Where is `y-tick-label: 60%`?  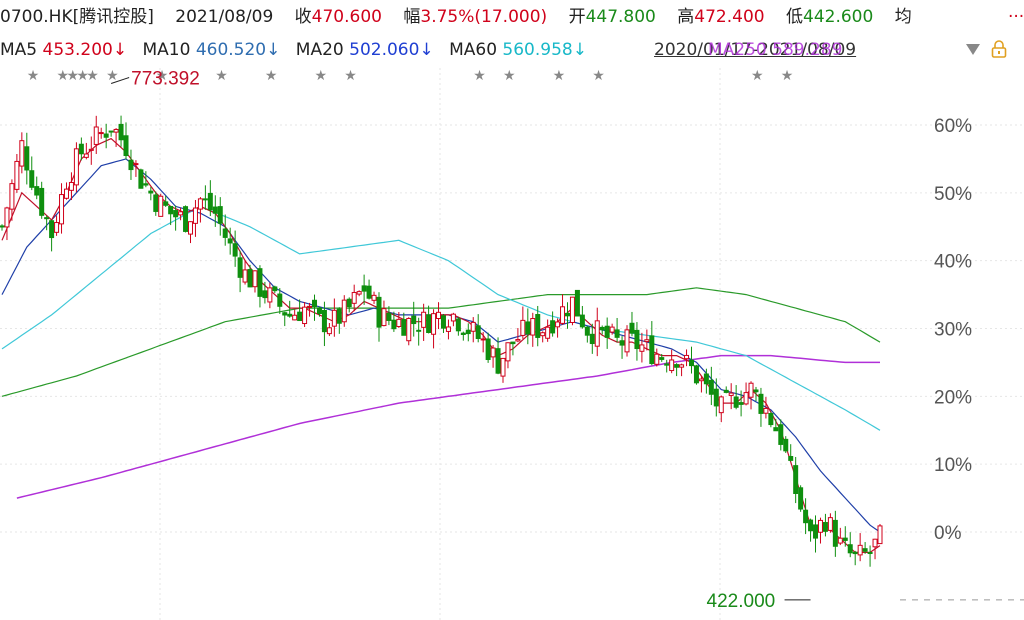
y-tick-label: 60% is located at coordinates (953, 126).